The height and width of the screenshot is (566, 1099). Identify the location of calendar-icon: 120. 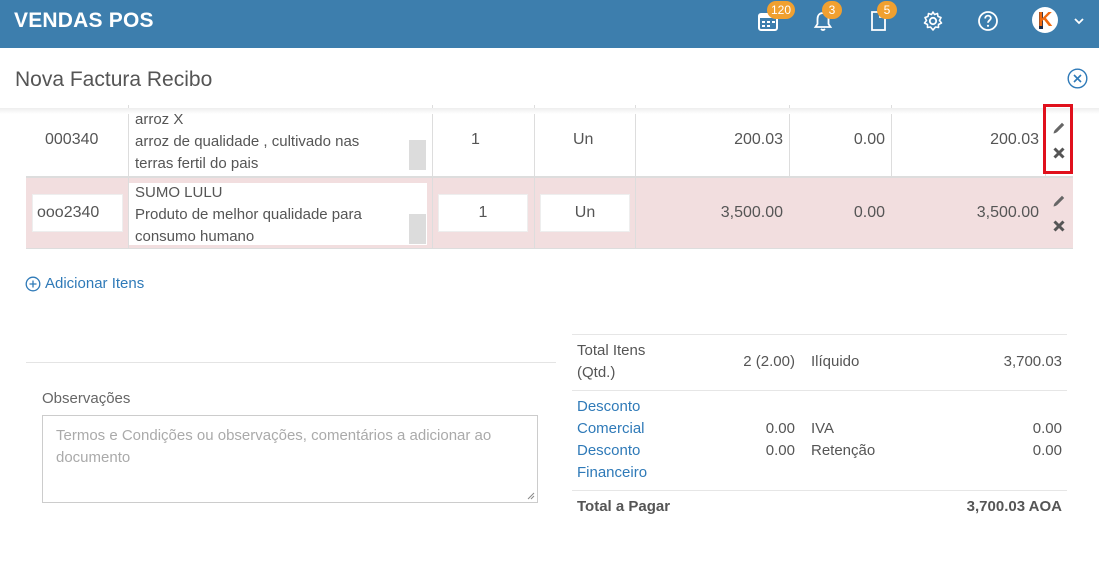
(776, 16).